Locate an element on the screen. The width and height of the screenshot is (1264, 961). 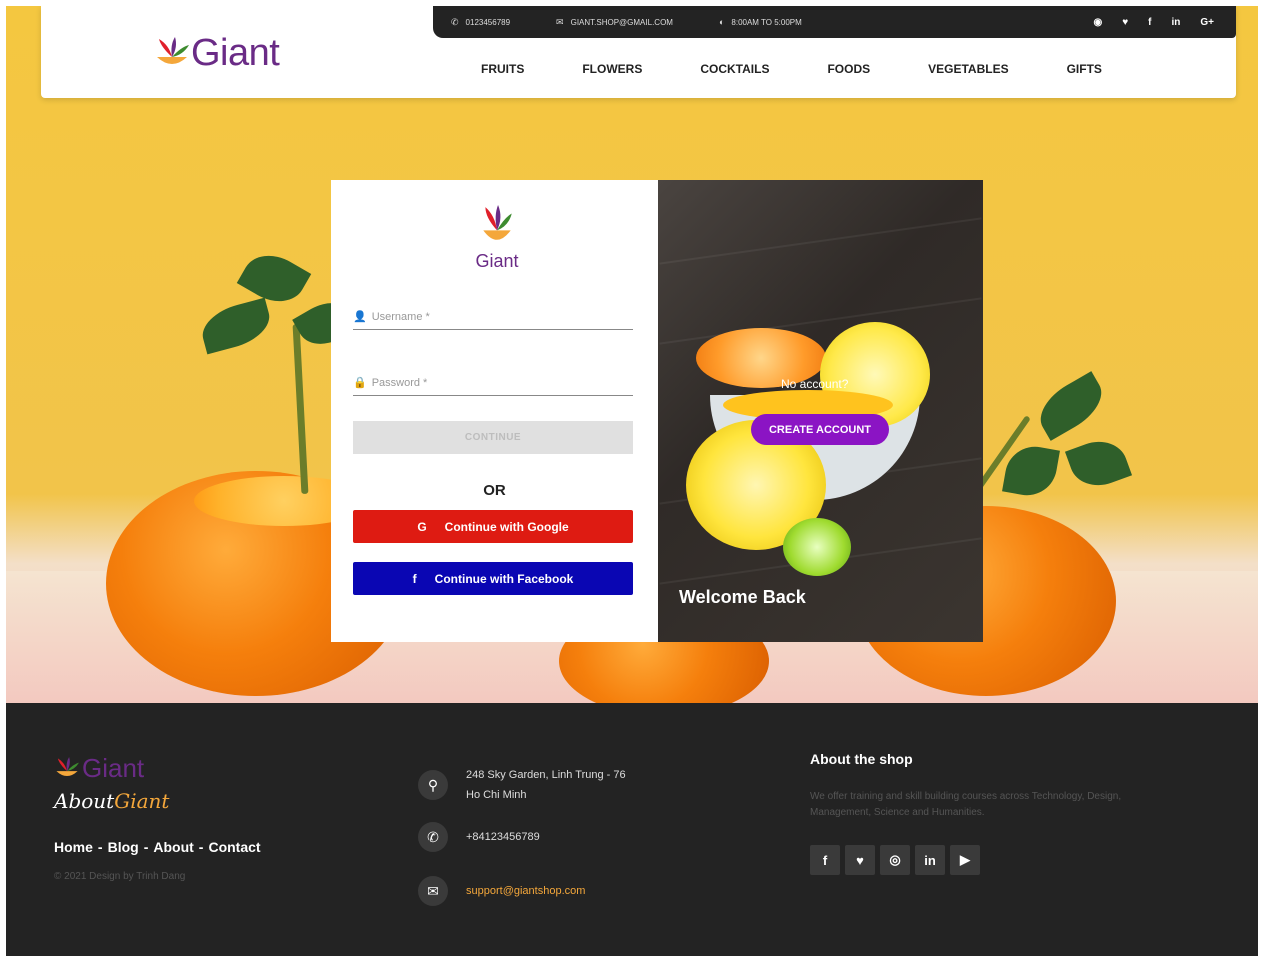
header-brand-name: Giant is located at coordinates (235, 53).